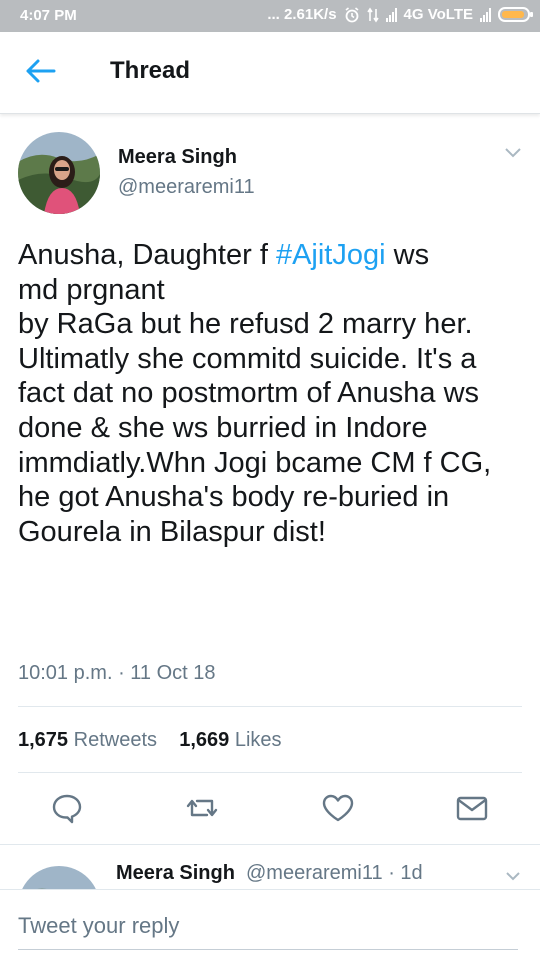  Describe the element at coordinates (175, 873) in the screenshot. I see `reply-author-name: Meera Singh` at that location.